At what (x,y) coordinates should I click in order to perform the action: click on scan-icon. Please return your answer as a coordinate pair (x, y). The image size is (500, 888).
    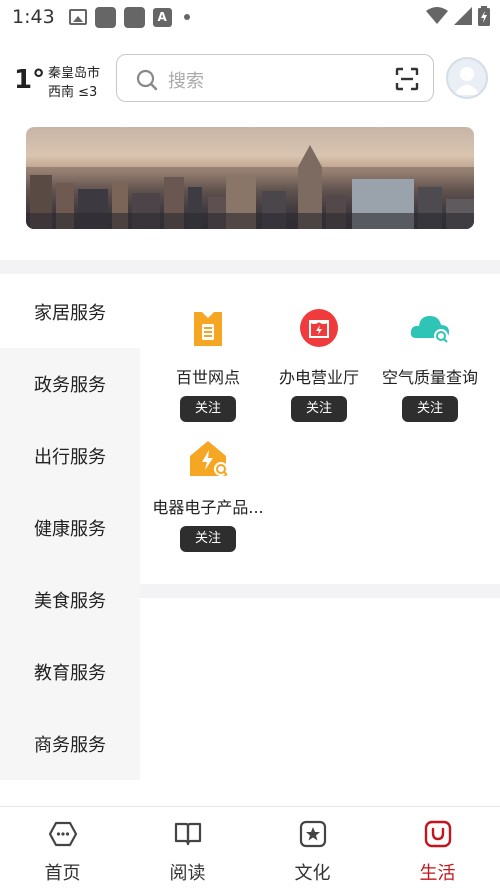
    Looking at the image, I should click on (407, 79).